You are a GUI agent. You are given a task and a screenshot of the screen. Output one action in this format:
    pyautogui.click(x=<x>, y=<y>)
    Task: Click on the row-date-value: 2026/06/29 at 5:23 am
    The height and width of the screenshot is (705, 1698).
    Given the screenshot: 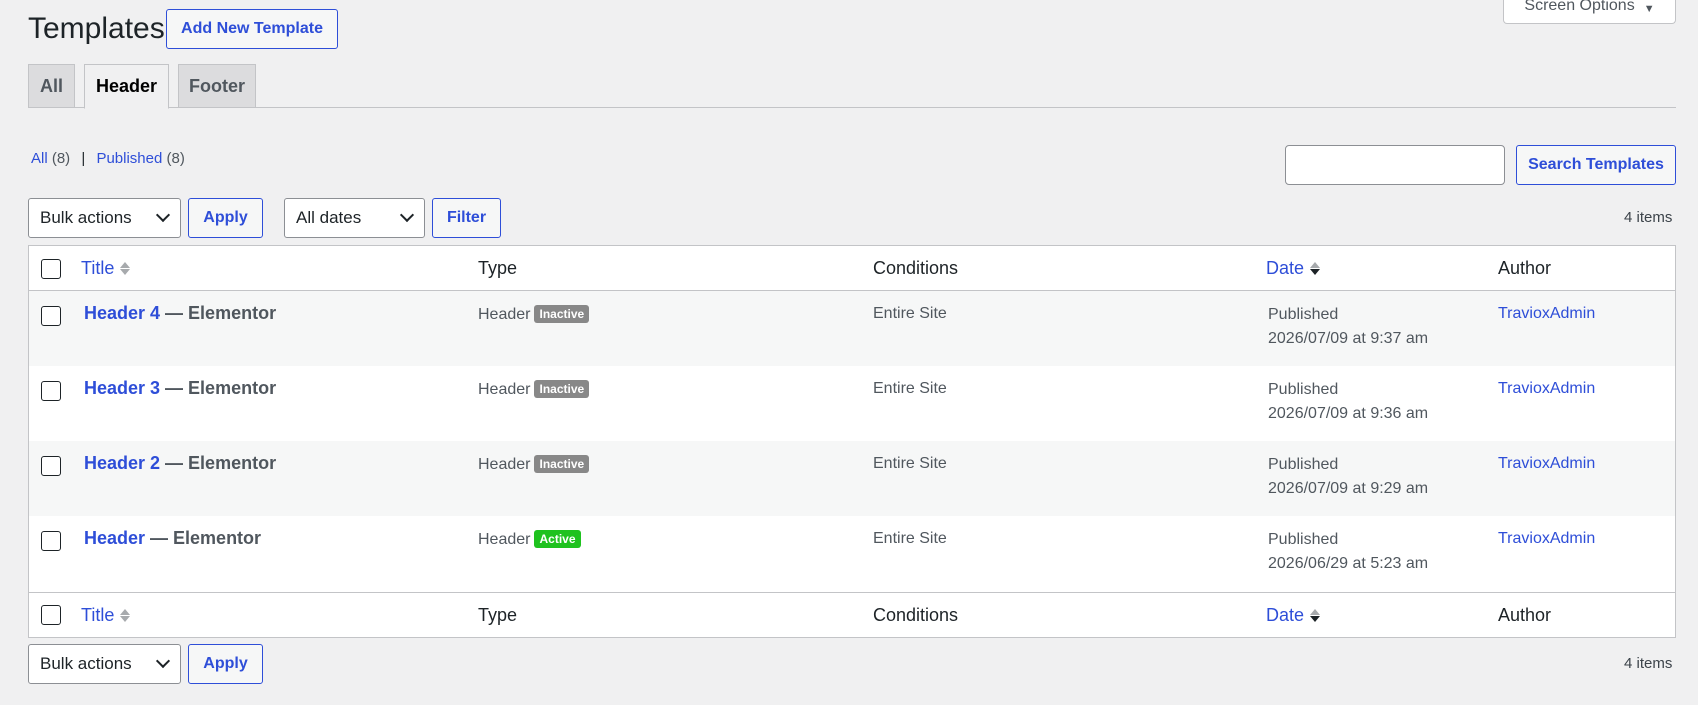 What is the action you would take?
    pyautogui.click(x=1348, y=563)
    